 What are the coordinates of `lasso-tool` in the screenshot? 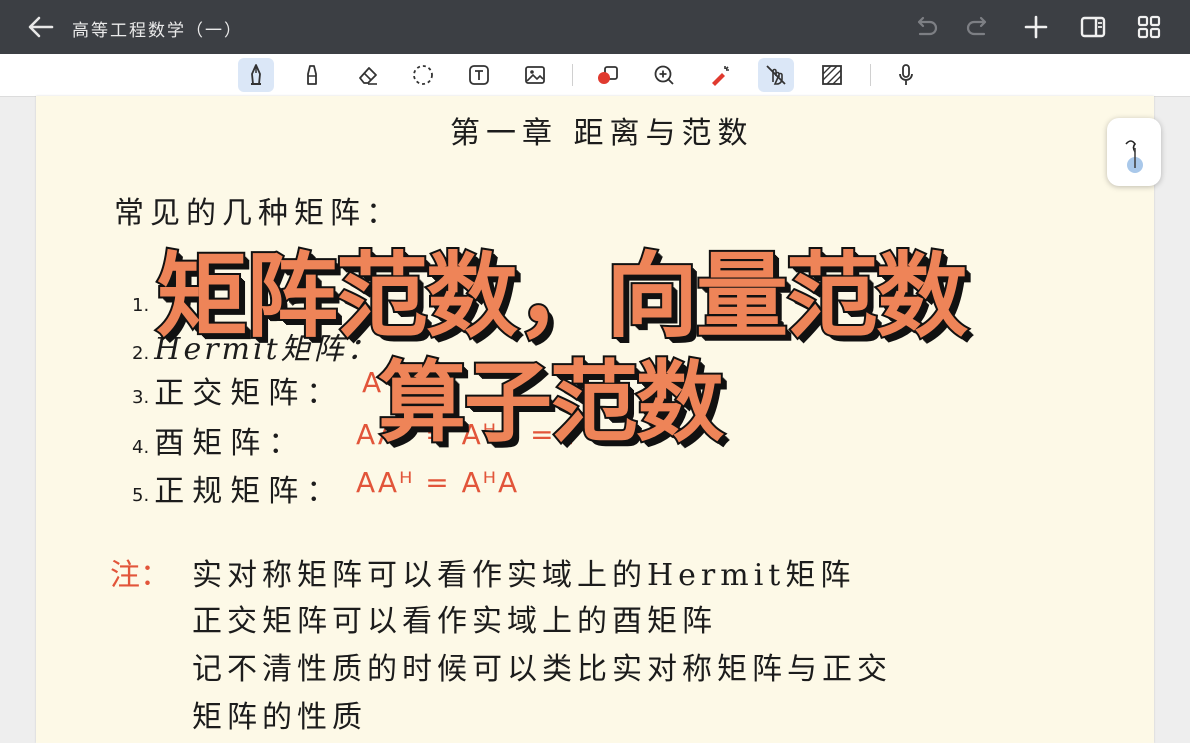 It's located at (423, 75).